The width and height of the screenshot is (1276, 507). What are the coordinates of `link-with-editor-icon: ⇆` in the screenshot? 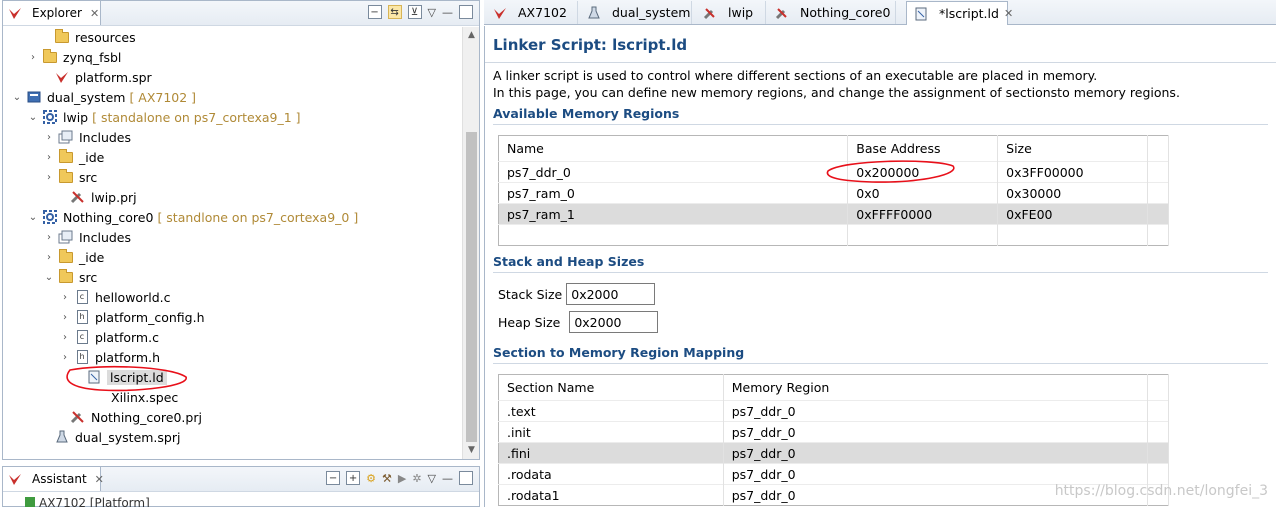 It's located at (394, 12).